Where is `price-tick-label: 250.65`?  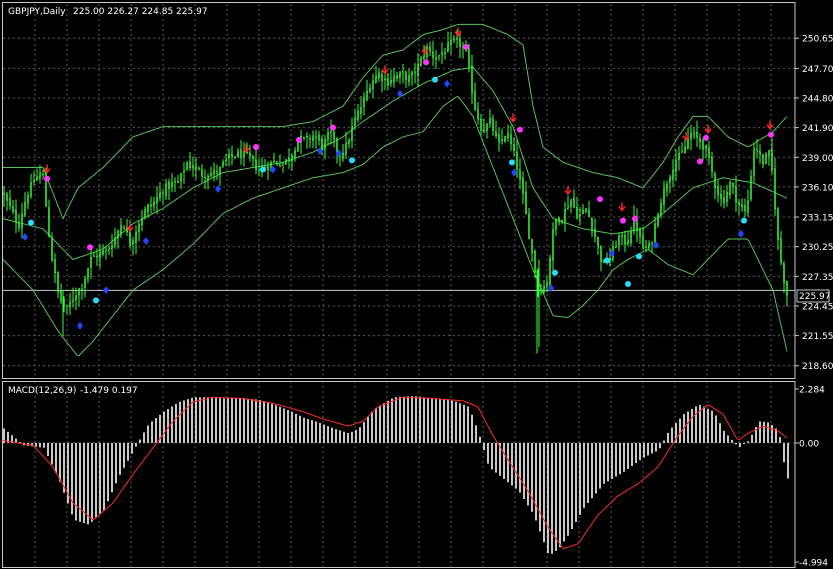 price-tick-label: 250.65 is located at coordinates (817, 40).